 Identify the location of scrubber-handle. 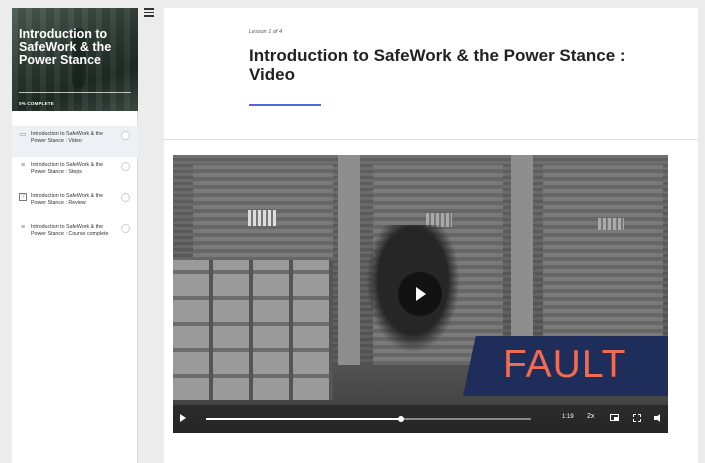
(401, 418).